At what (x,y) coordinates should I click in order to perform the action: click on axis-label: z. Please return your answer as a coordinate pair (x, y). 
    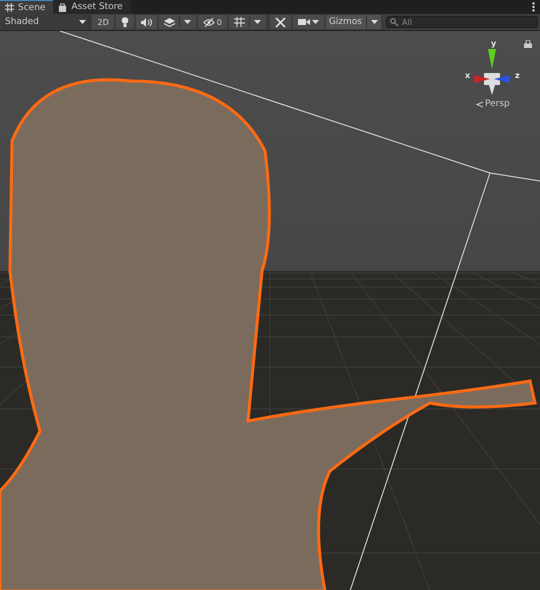
    Looking at the image, I should click on (517, 75).